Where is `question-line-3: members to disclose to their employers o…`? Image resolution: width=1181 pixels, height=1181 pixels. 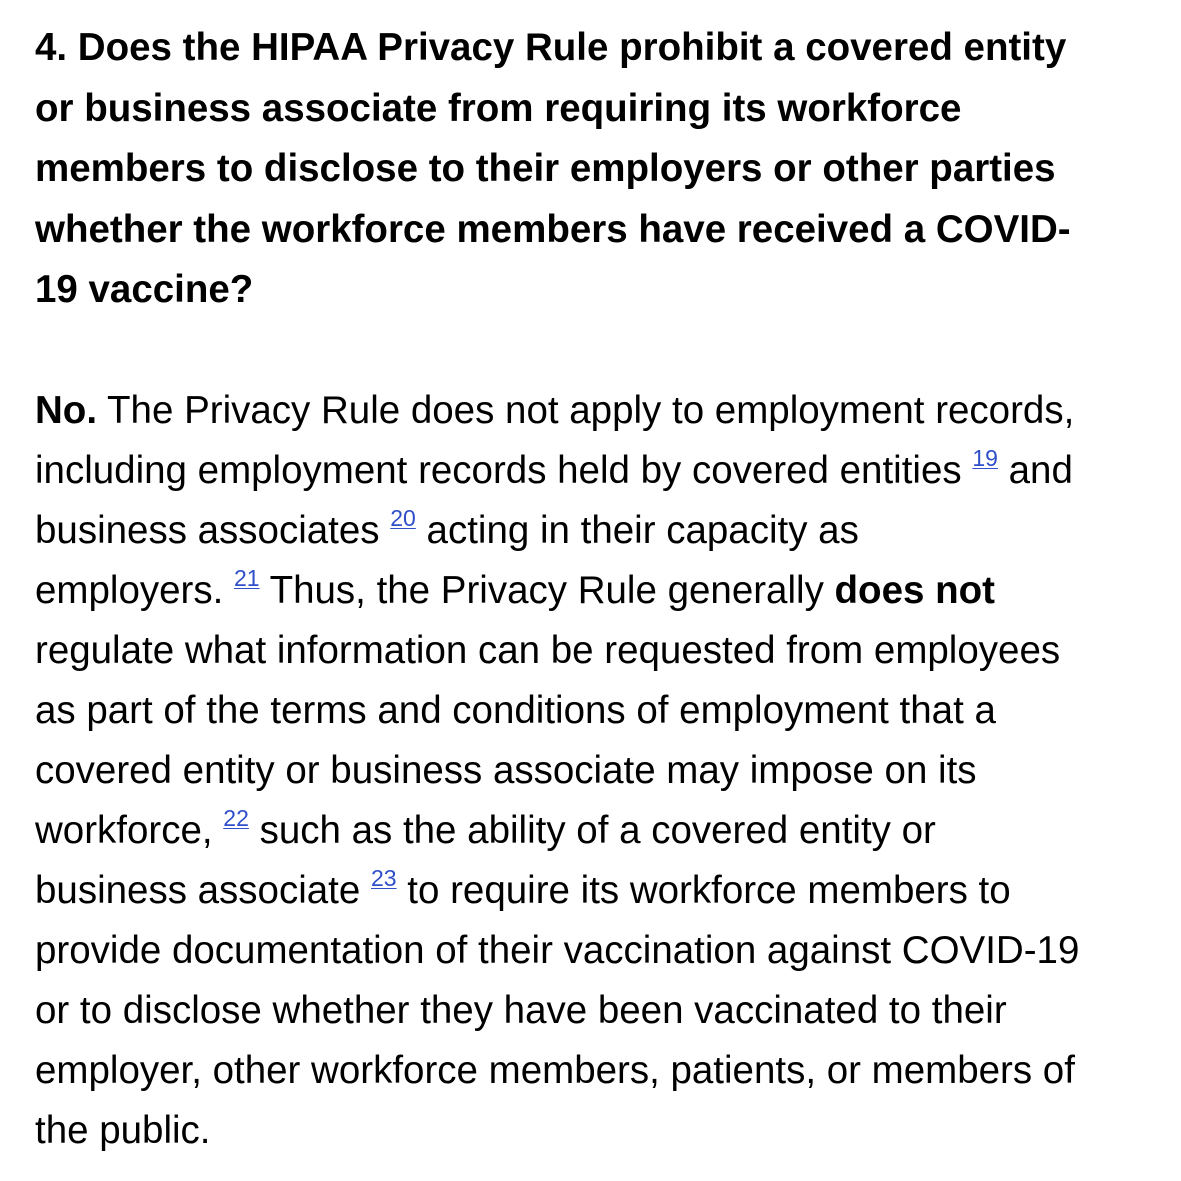 question-line-3: members to disclose to their employers o… is located at coordinates (545, 168).